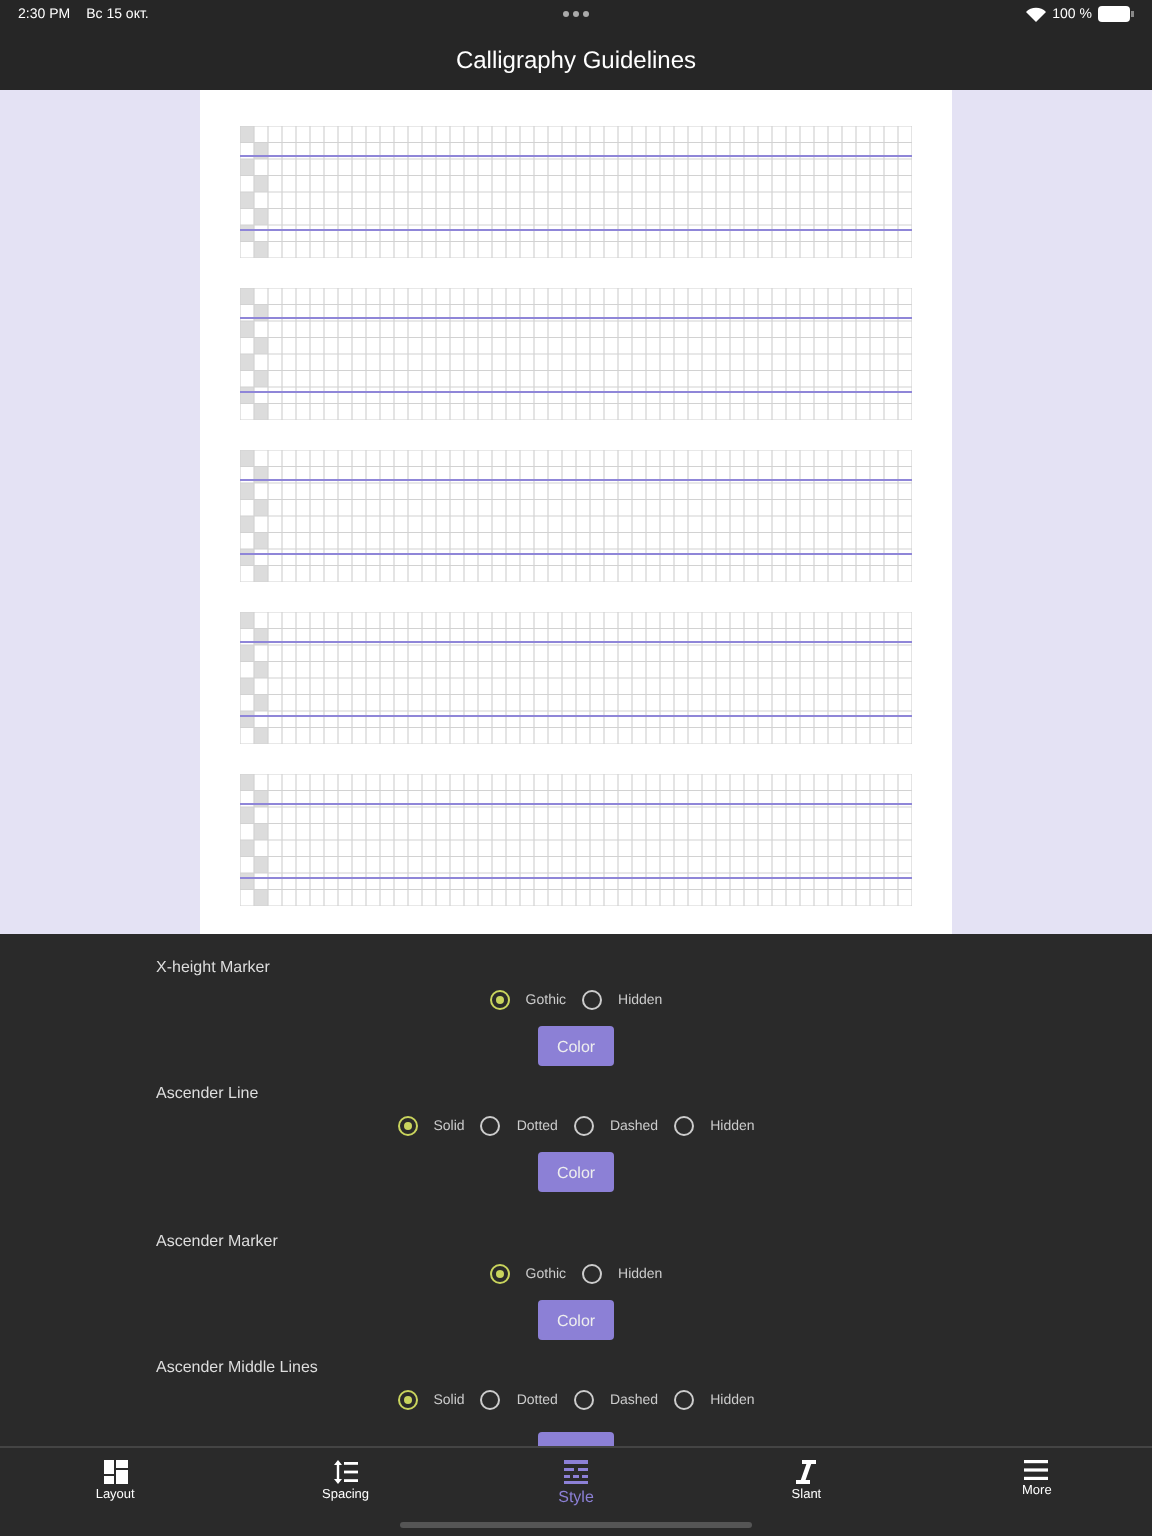 Image resolution: width=1152 pixels, height=1536 pixels. Describe the element at coordinates (208, 1095) in the screenshot. I see `setting-label: Ascender Line` at that location.